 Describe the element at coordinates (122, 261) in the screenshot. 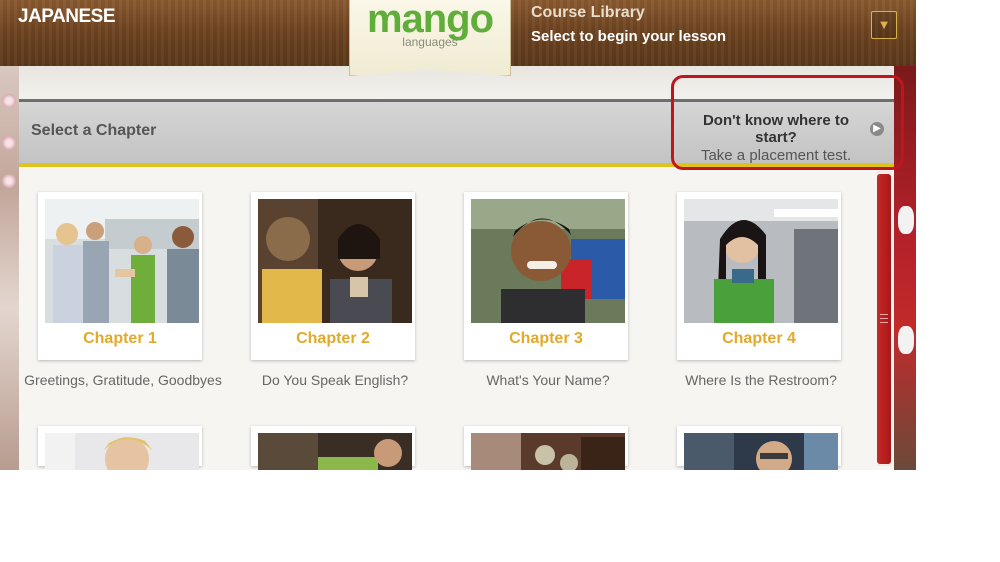

I see `chapter-1-photo` at that location.